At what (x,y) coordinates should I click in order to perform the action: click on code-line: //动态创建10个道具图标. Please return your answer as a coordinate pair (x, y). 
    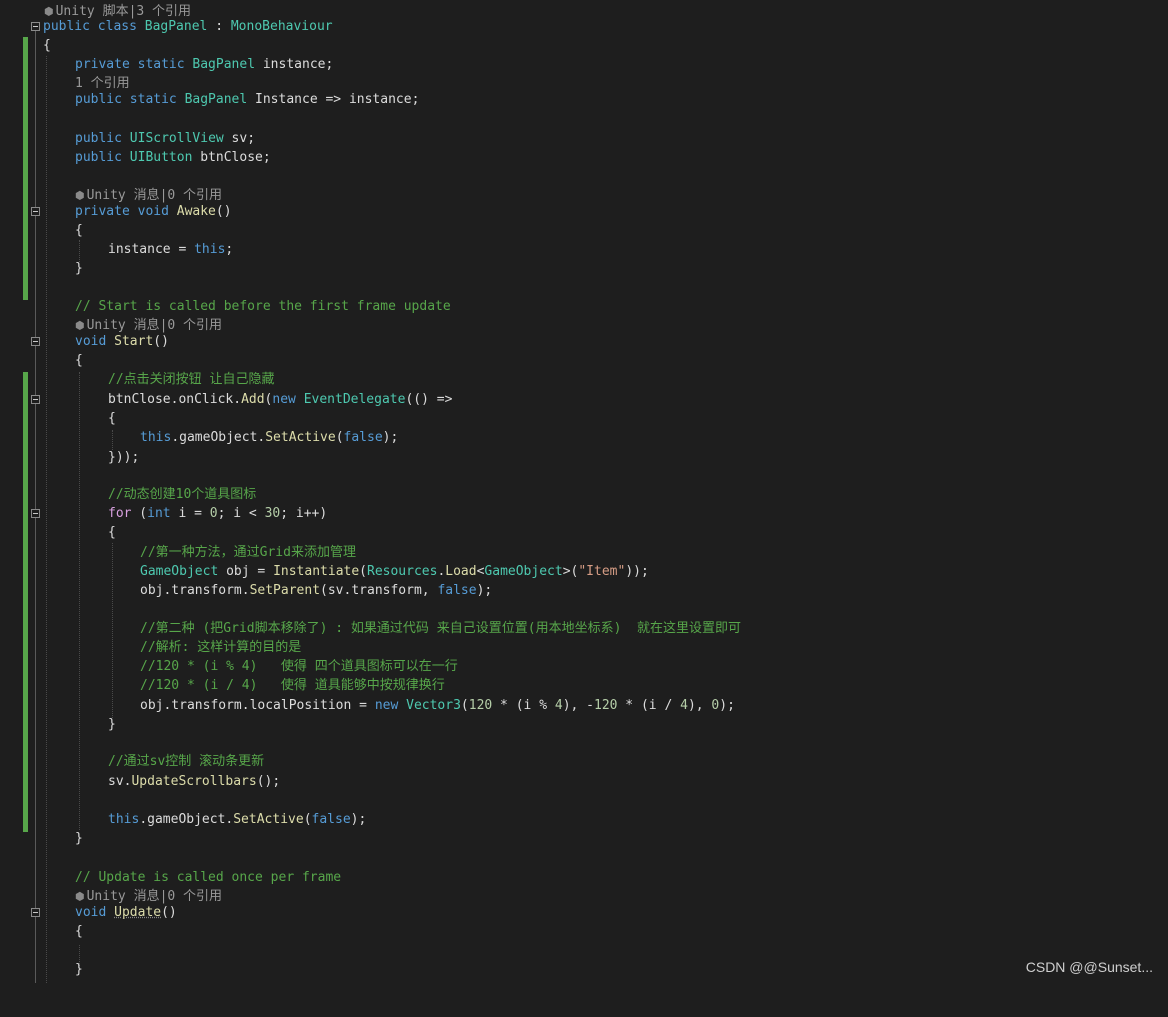
    Looking at the image, I should click on (182, 494).